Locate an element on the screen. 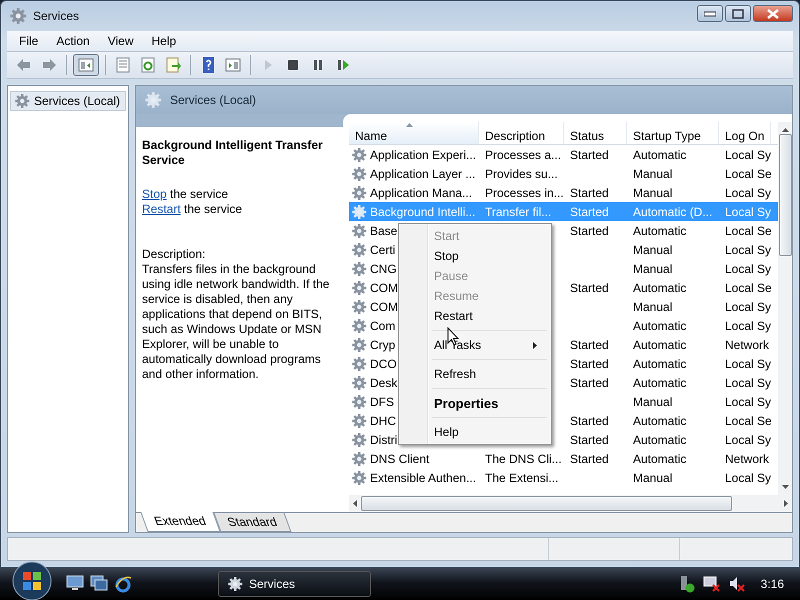 The width and height of the screenshot is (800, 600). scroll-right-icon is located at coordinates (786, 503).